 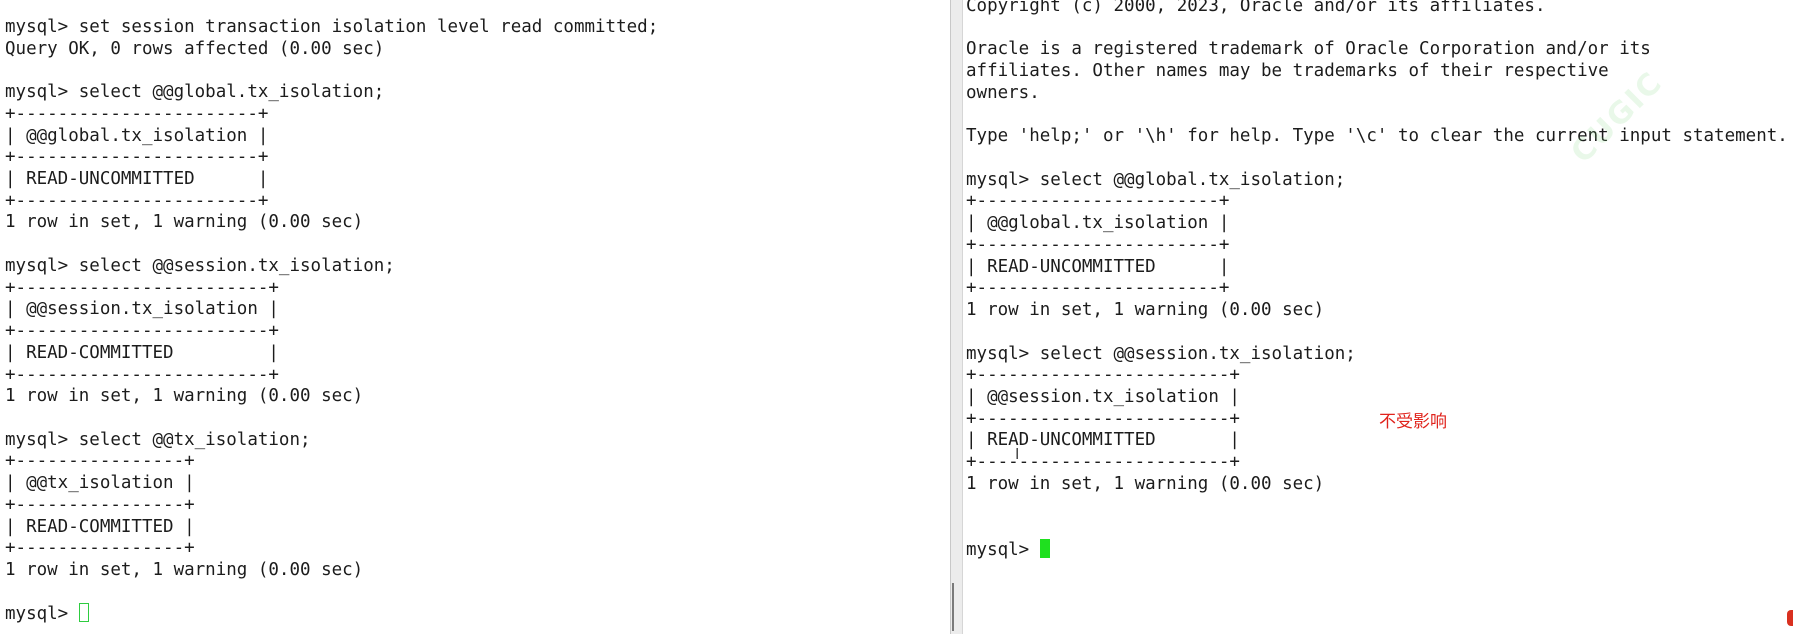 What do you see at coordinates (953, 607) in the screenshot?
I see `scrollbar-thumb` at bounding box center [953, 607].